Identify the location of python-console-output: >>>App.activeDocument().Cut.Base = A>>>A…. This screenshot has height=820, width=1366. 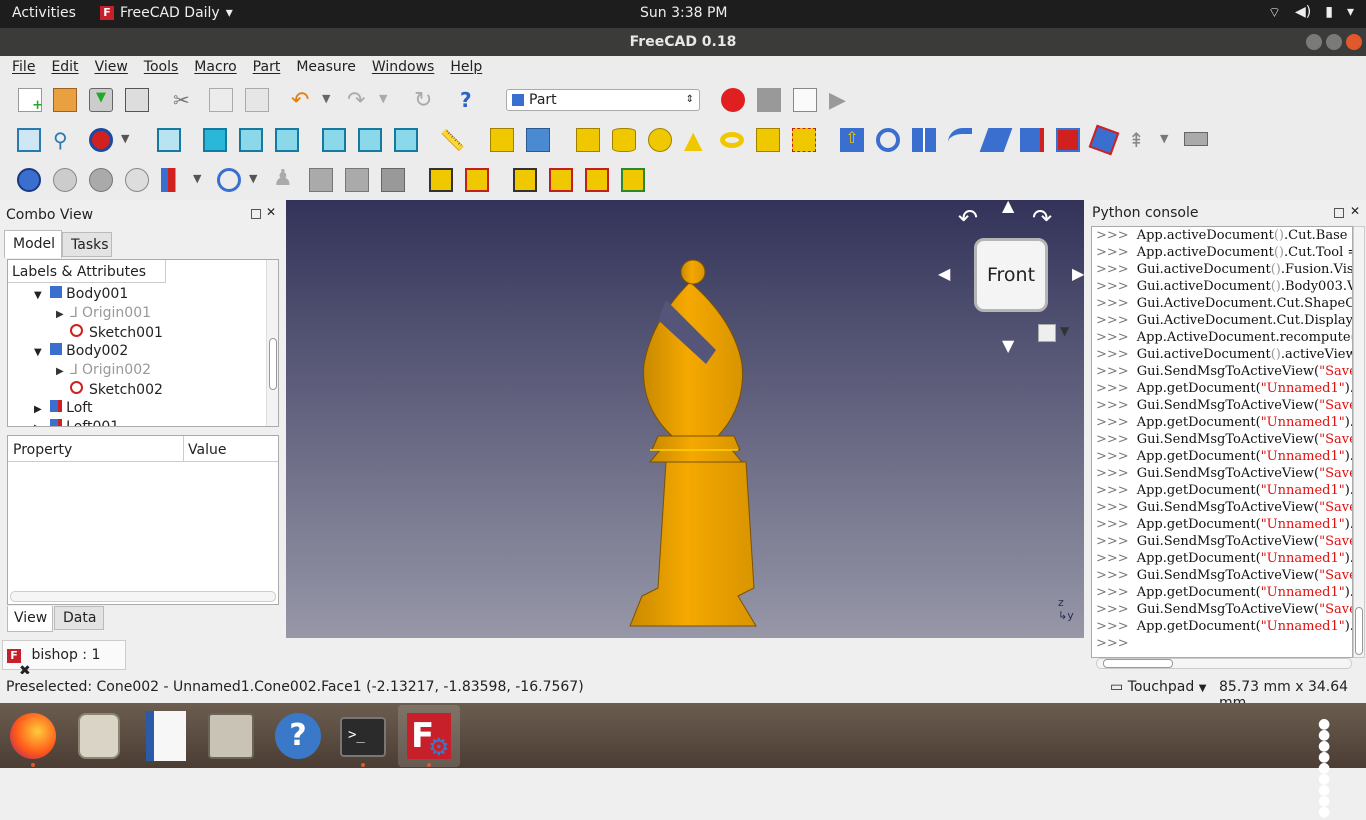
(1222, 442).